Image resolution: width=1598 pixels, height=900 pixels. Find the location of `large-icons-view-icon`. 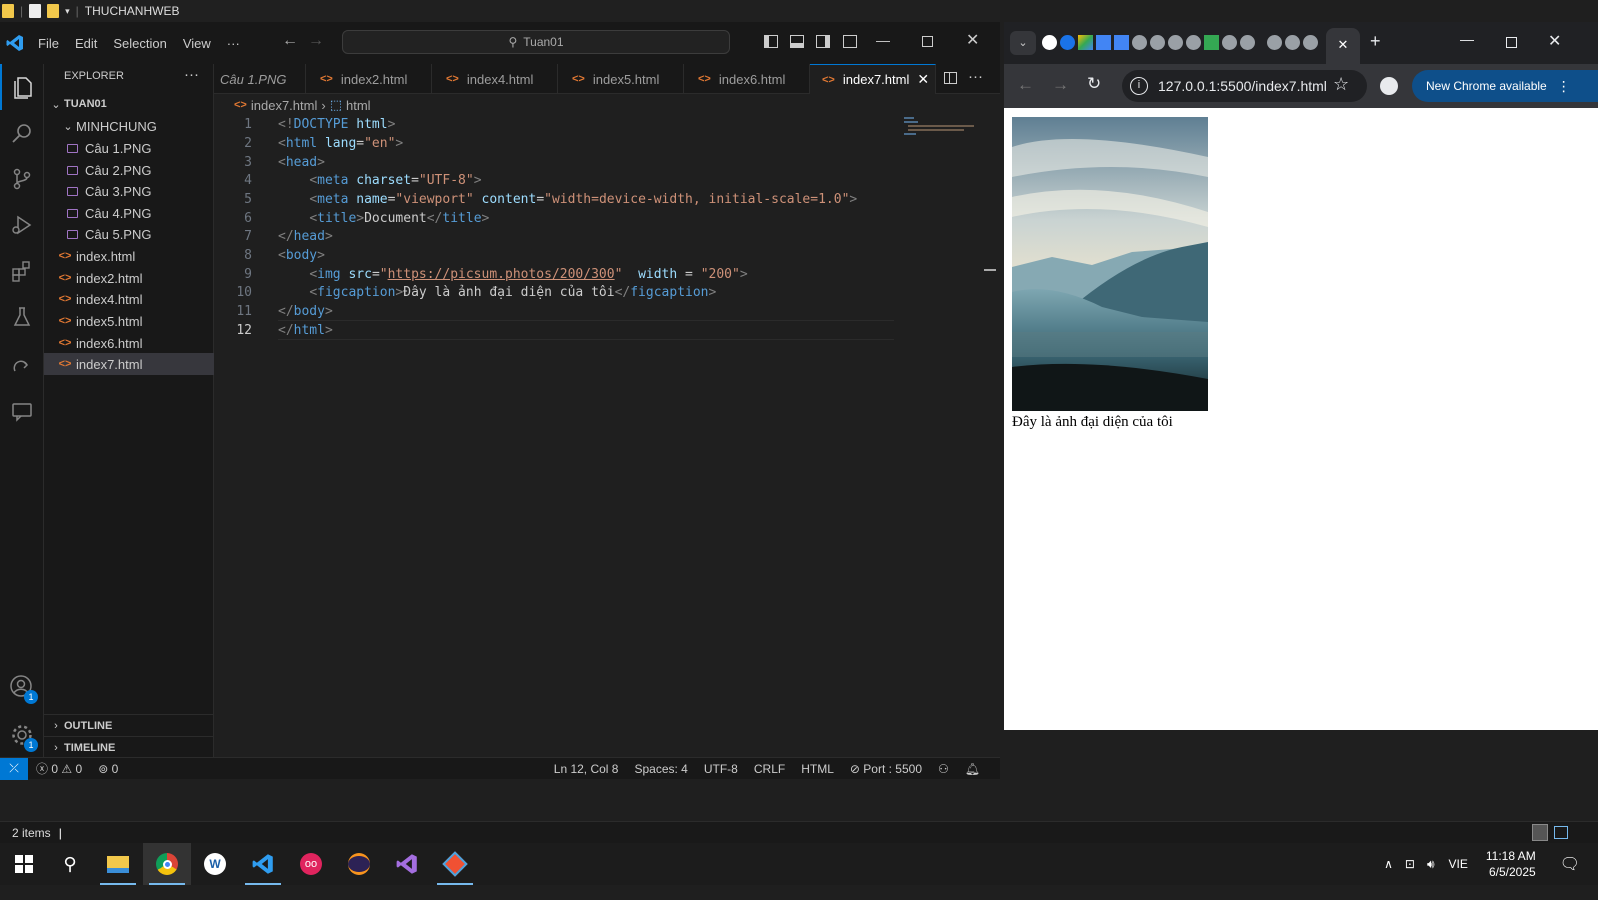

large-icons-view-icon is located at coordinates (1561, 832).